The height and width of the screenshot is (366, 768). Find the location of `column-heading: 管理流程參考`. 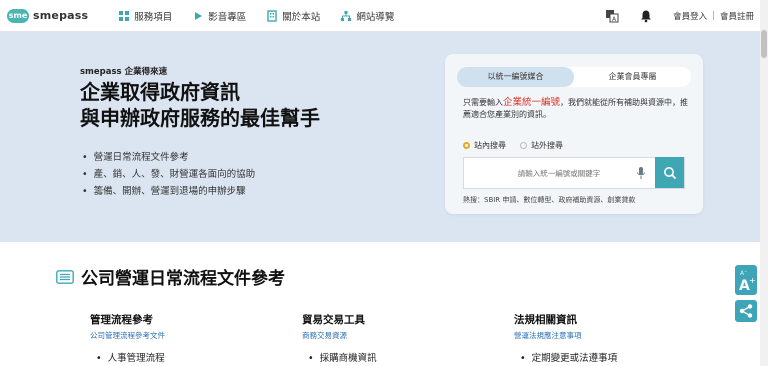

column-heading: 管理流程參考 is located at coordinates (121, 320).